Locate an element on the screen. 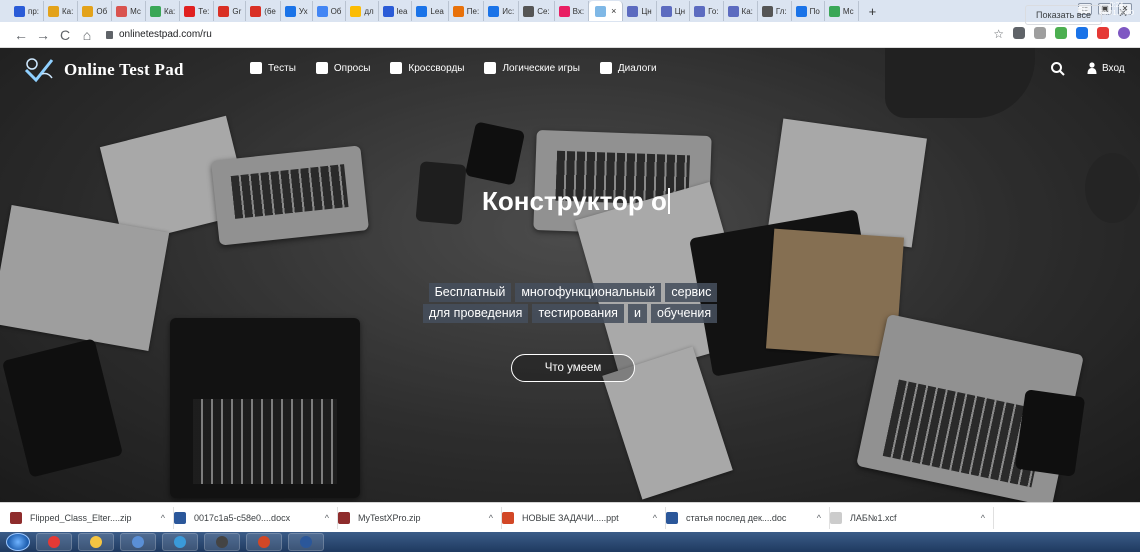  download-item: статья послед дек....doc ^ is located at coordinates (748, 517).